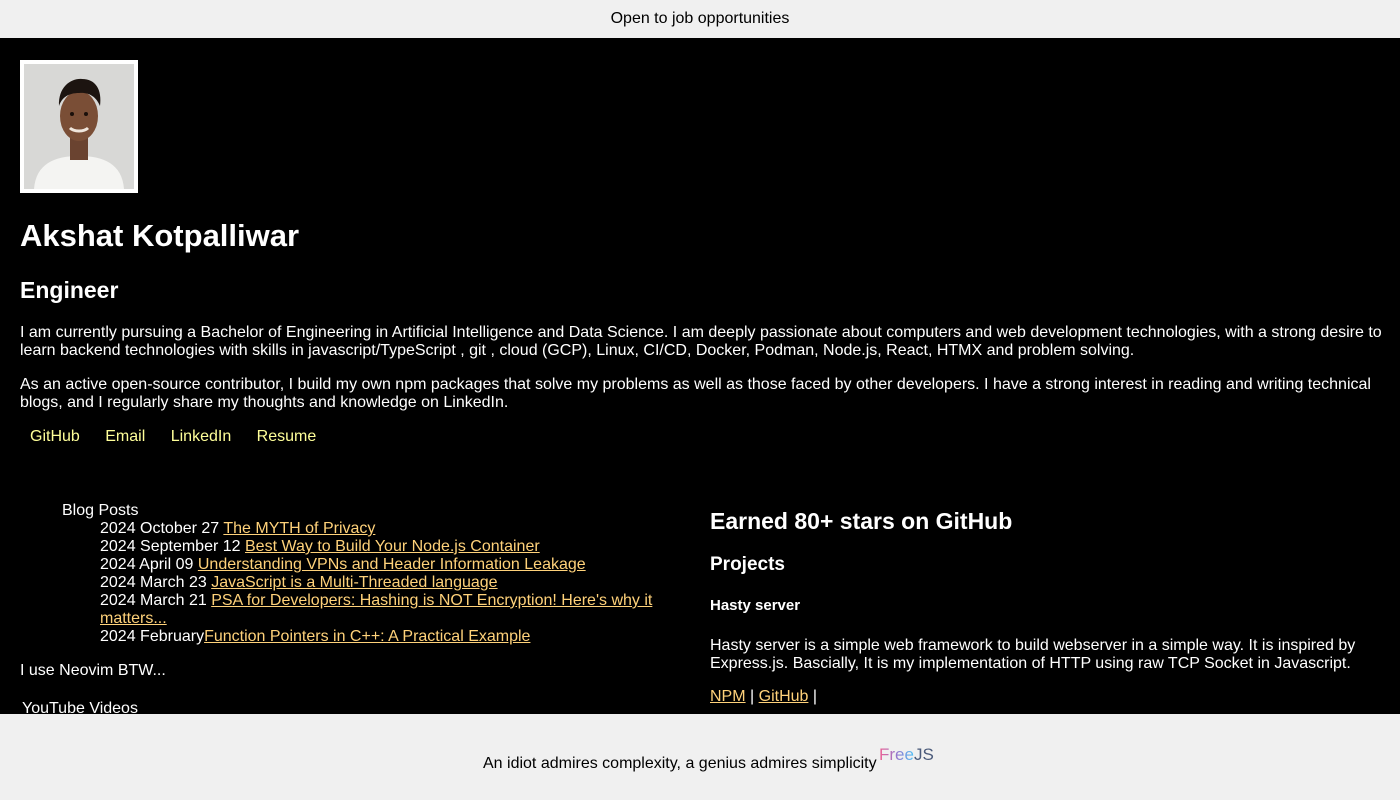 The width and height of the screenshot is (1400, 800). Describe the element at coordinates (160, 528) in the screenshot. I see `blog-post-date: 2024 October 27` at that location.